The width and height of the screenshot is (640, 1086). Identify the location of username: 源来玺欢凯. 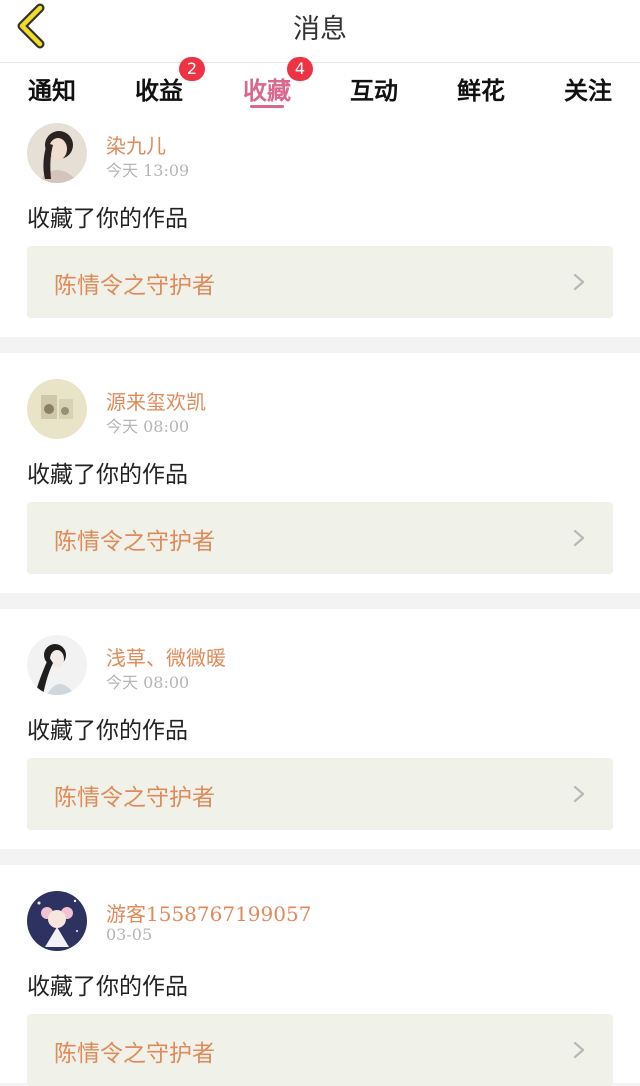
(156, 400).